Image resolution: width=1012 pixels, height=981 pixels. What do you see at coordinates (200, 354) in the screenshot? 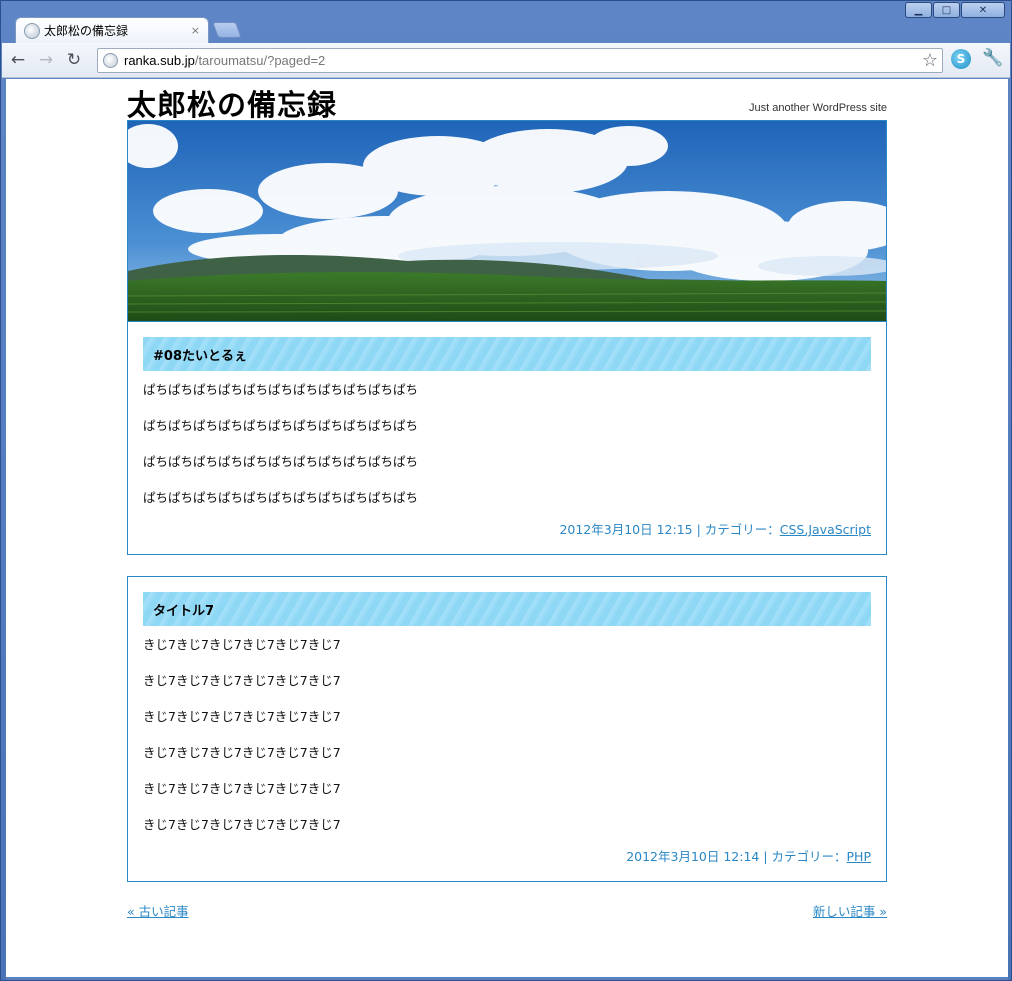
I see `post-title: #08たいとるぇ` at bounding box center [200, 354].